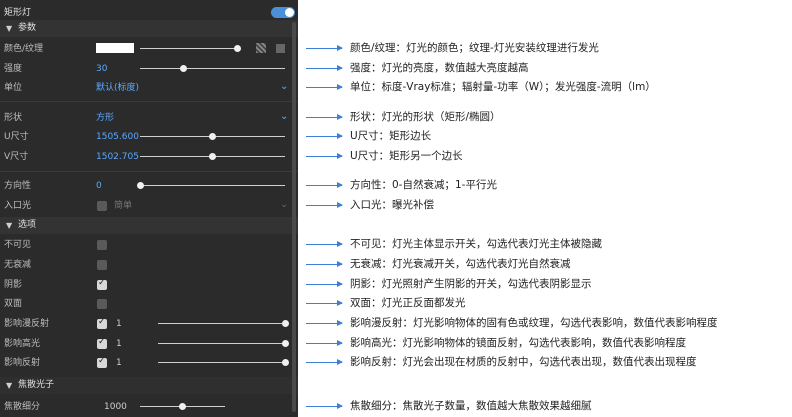 The height and width of the screenshot is (417, 792). What do you see at coordinates (406, 156) in the screenshot?
I see `annotation-vsize: U尺寸：矩形另一个边长` at bounding box center [406, 156].